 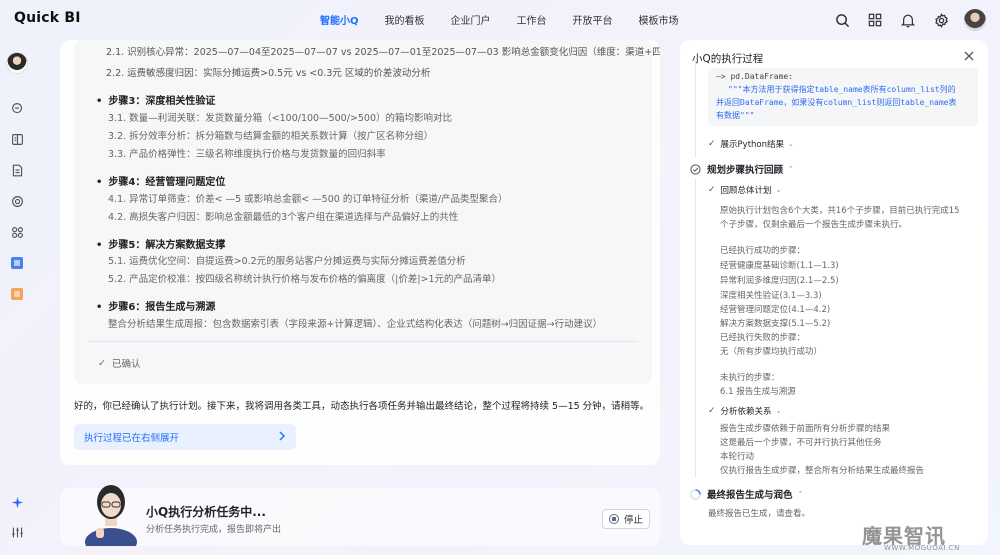 I want to click on stop-button: 停止, so click(x=626, y=519).